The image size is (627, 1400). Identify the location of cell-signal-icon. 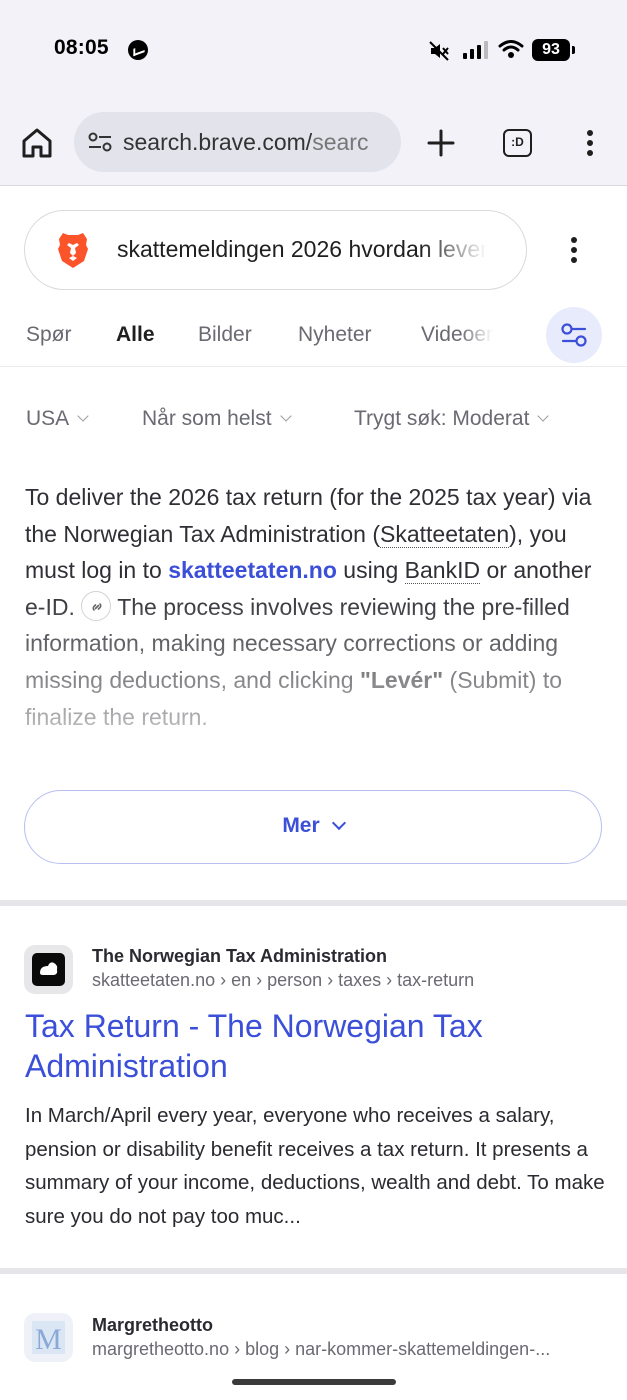
(475, 50).